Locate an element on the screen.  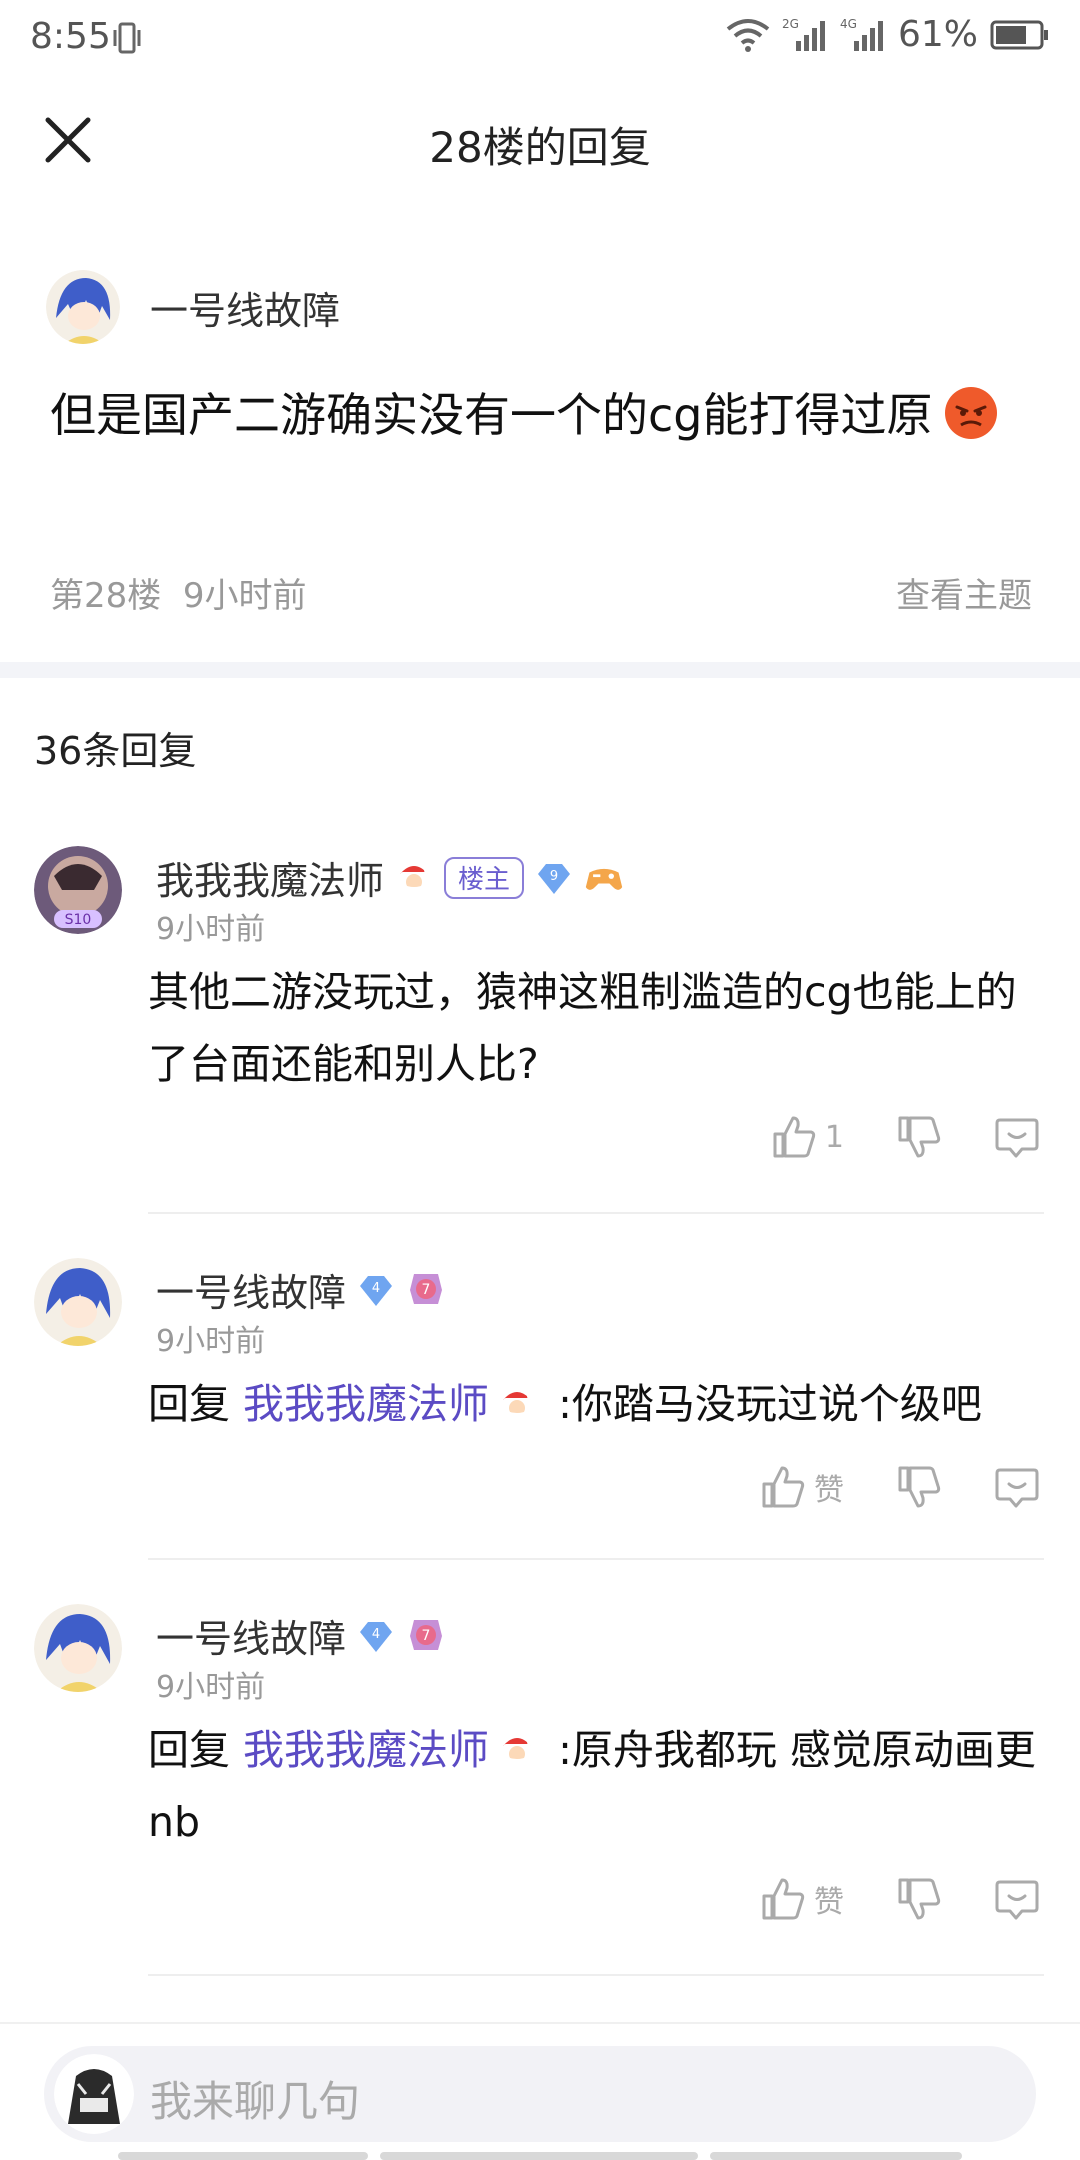
view-thread-link: 查看主题 is located at coordinates (964, 592).